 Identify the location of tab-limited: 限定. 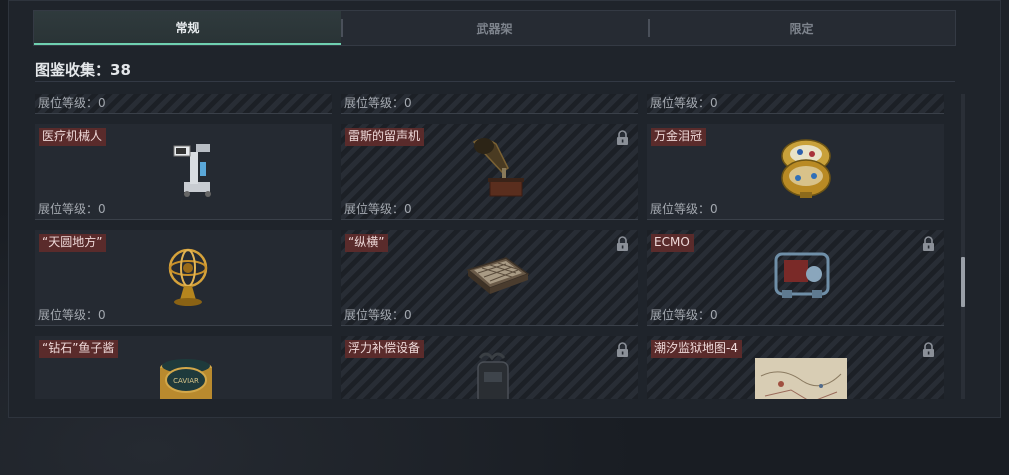
(801, 28).